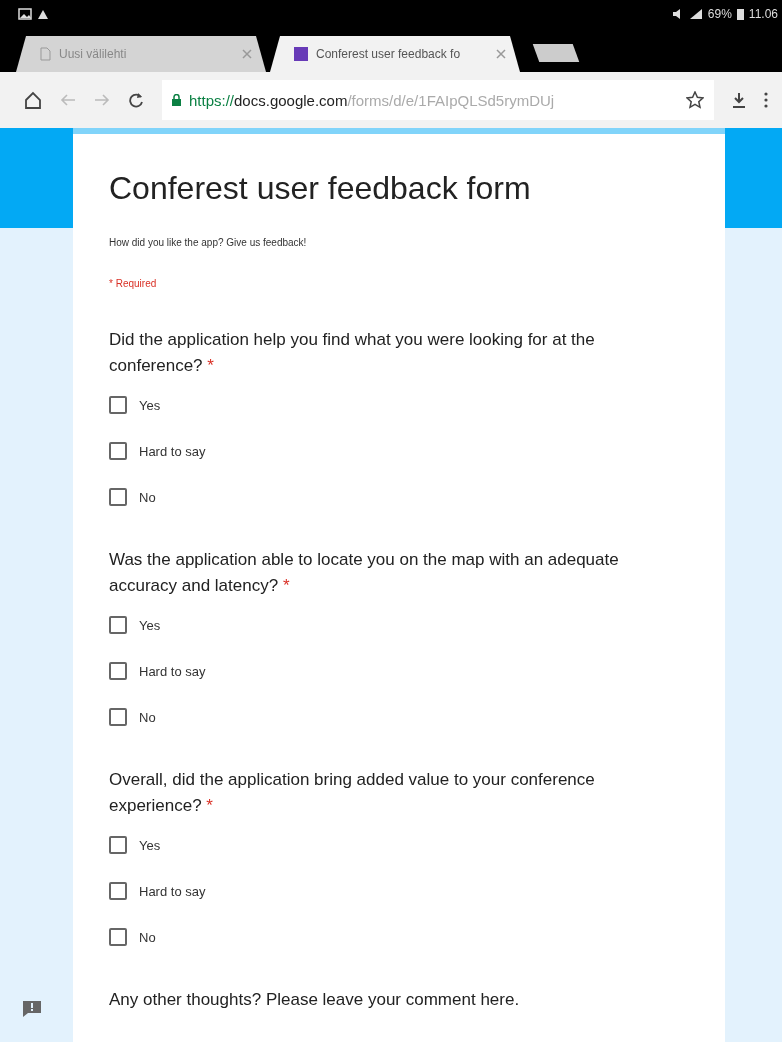 Image resolution: width=782 pixels, height=1042 pixels. What do you see at coordinates (301, 54) in the screenshot?
I see `forms-icon` at bounding box center [301, 54].